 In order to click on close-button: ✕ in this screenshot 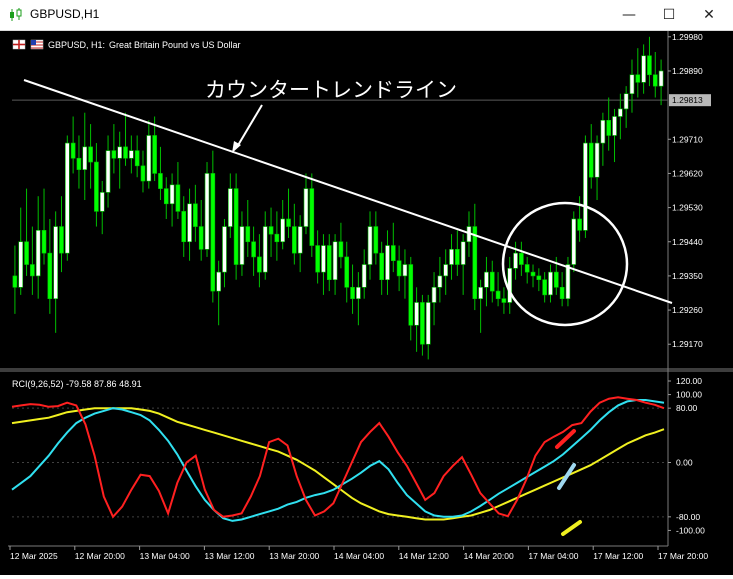, I will do `click(709, 15)`.